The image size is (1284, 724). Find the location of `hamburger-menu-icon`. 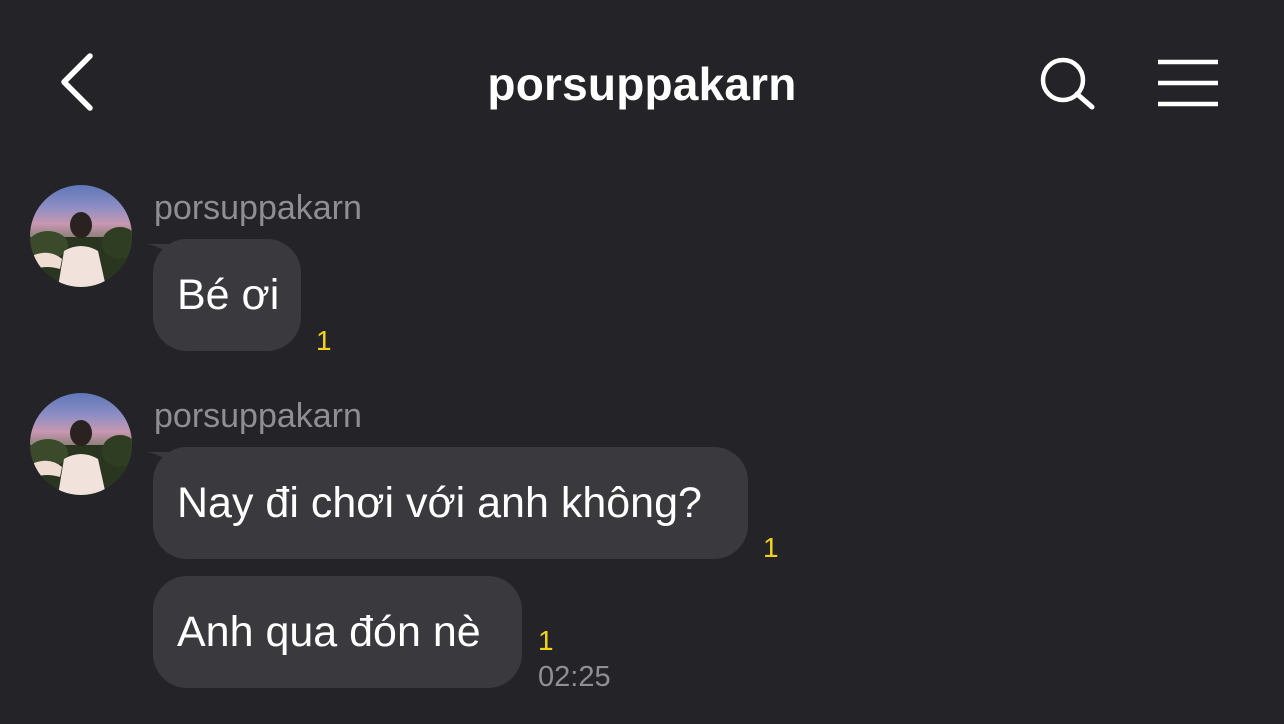

hamburger-menu-icon is located at coordinates (1188, 83).